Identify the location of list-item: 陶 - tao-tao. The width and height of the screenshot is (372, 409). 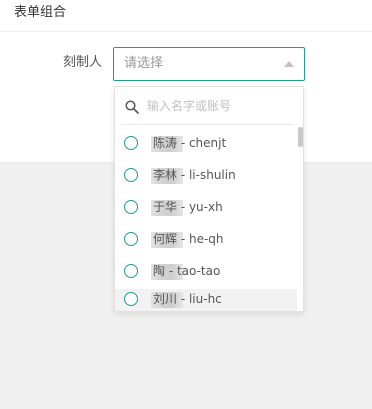
(206, 272).